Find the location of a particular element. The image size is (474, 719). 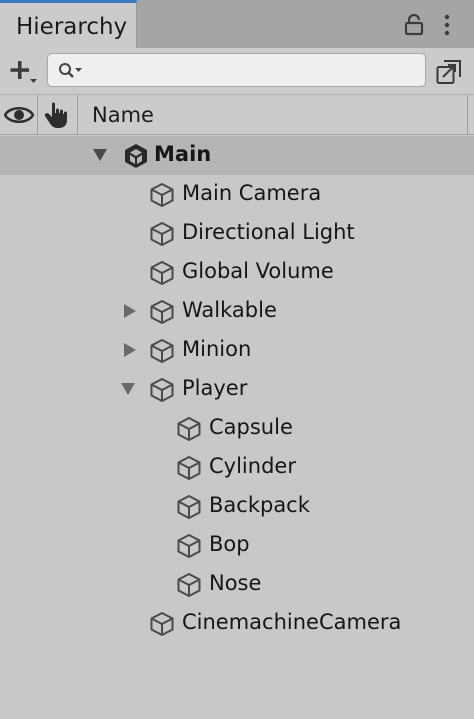

tree-item: Global Volume is located at coordinates (237, 272).